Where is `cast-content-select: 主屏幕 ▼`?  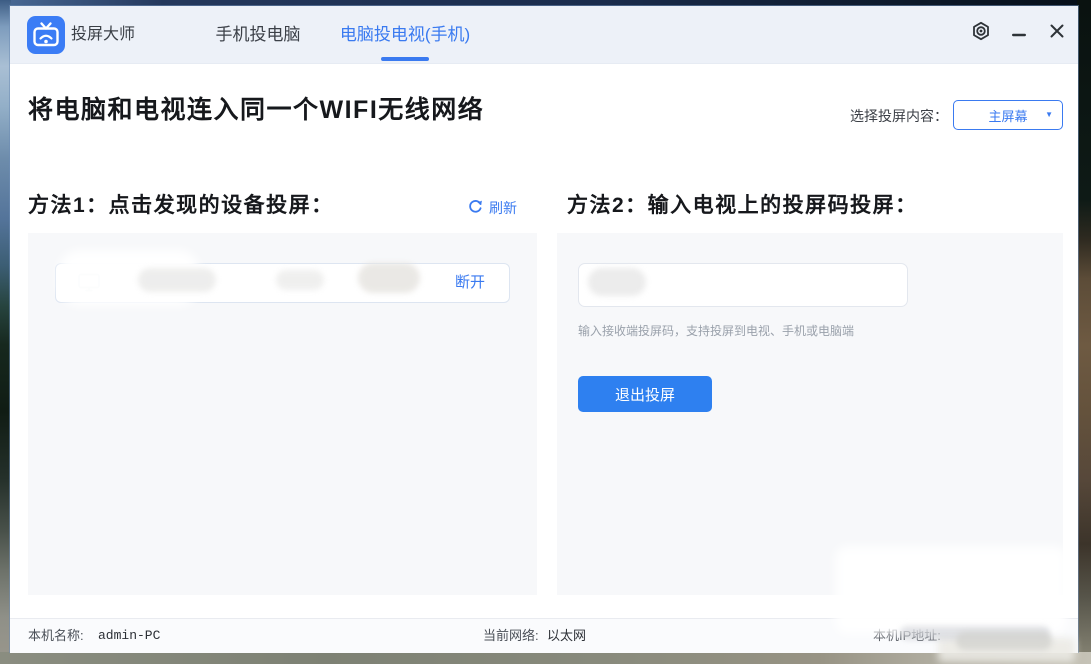 cast-content-select: 主屏幕 ▼ is located at coordinates (1008, 115).